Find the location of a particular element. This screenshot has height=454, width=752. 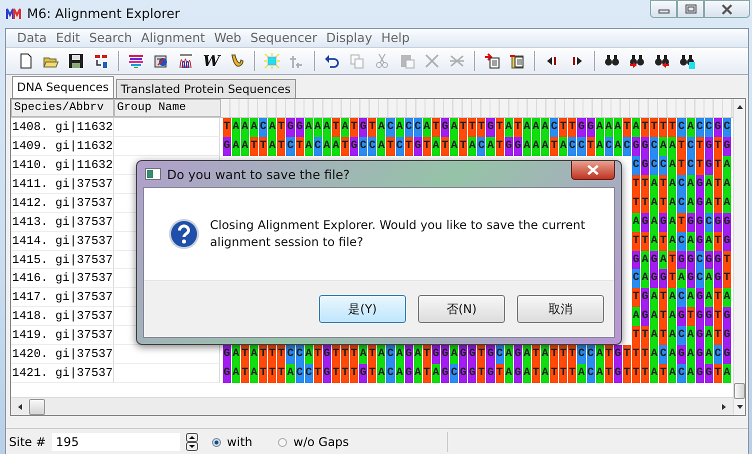

spinner-icon is located at coordinates (192, 442).